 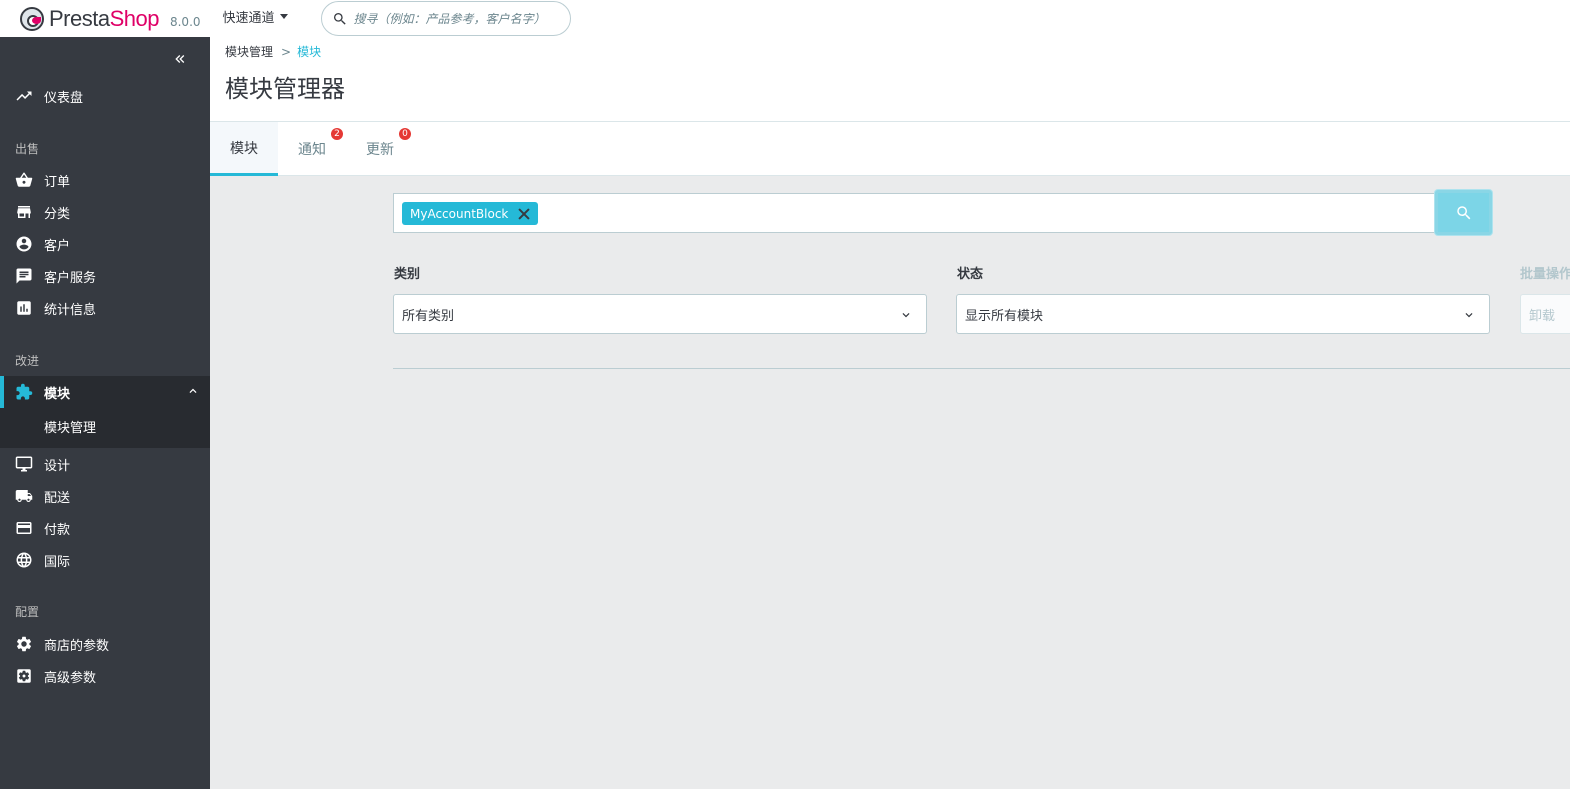 What do you see at coordinates (57, 466) in the screenshot?
I see `sidebar-item-label: 设计` at bounding box center [57, 466].